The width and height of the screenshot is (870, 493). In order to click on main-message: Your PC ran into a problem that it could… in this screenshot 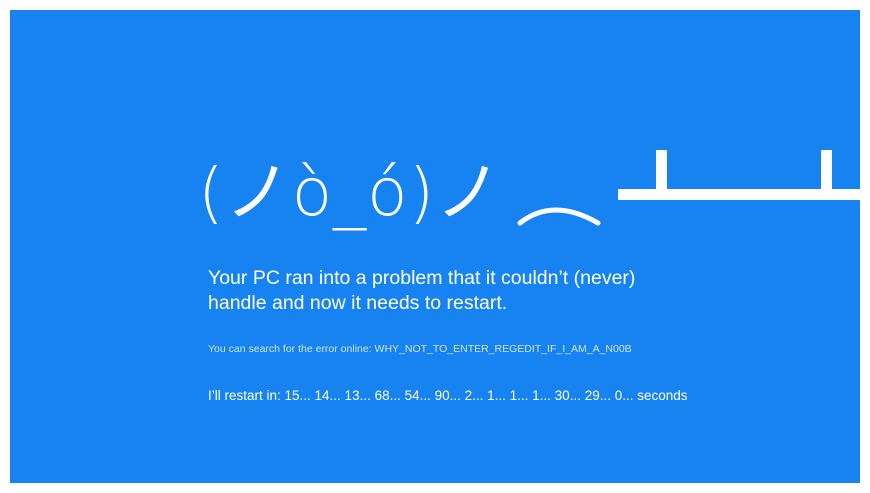, I will do `click(508, 291)`.